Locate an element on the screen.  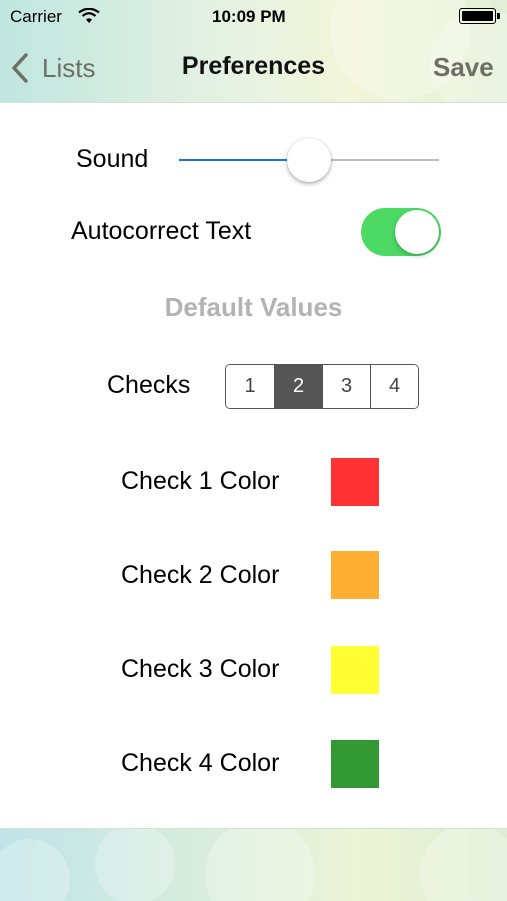
status-time: 10:09 PM is located at coordinates (249, 16).